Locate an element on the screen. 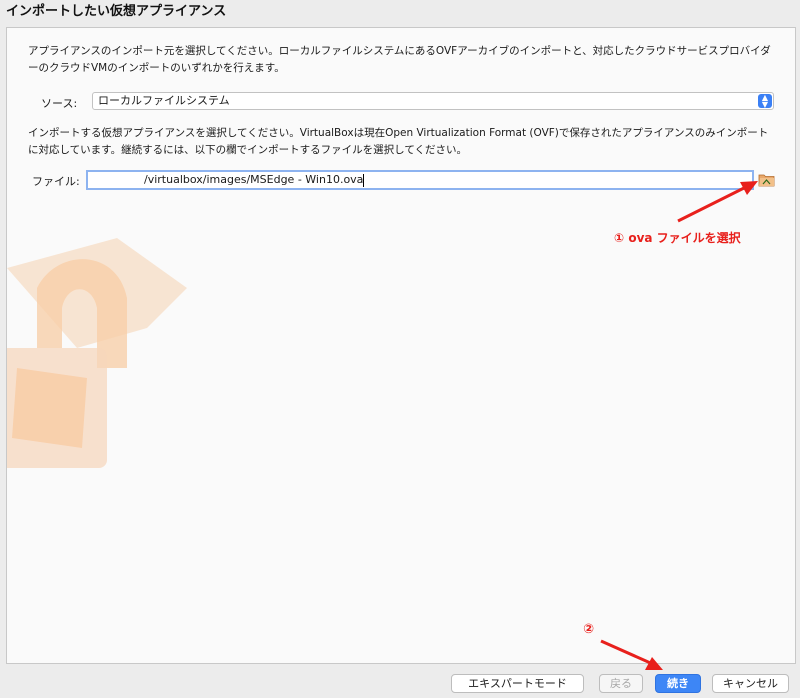  back-button: 戻る is located at coordinates (621, 683).